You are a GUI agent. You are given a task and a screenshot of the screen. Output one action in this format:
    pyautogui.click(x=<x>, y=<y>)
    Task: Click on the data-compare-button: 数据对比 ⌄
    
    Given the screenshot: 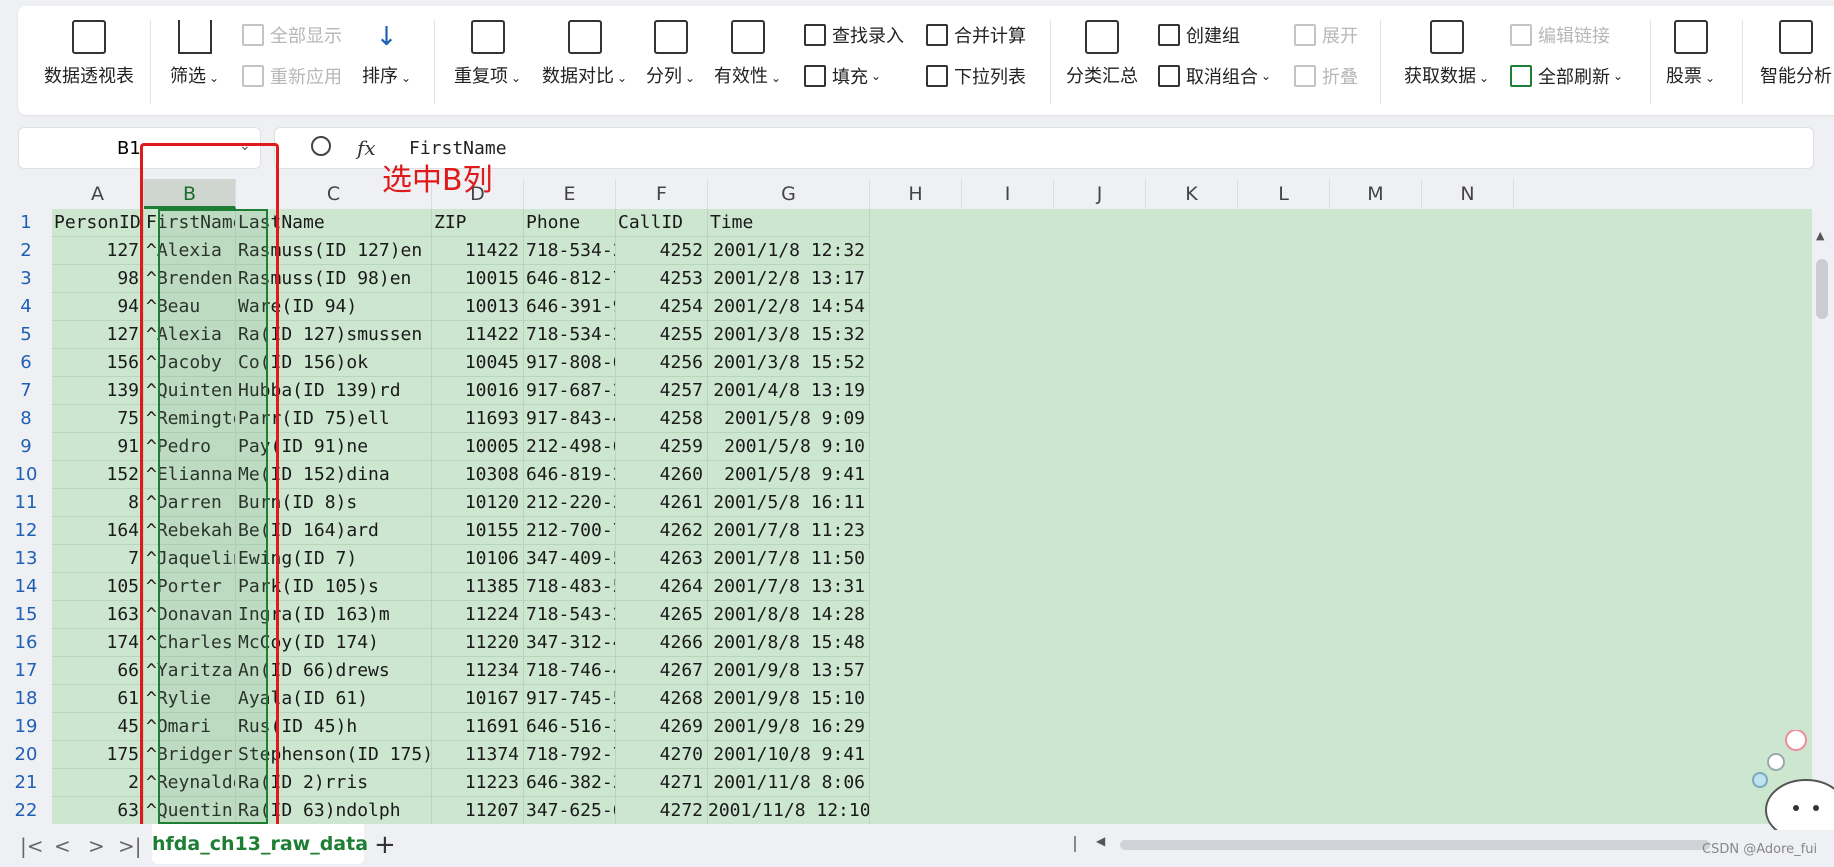 What is the action you would take?
    pyautogui.click(x=584, y=54)
    